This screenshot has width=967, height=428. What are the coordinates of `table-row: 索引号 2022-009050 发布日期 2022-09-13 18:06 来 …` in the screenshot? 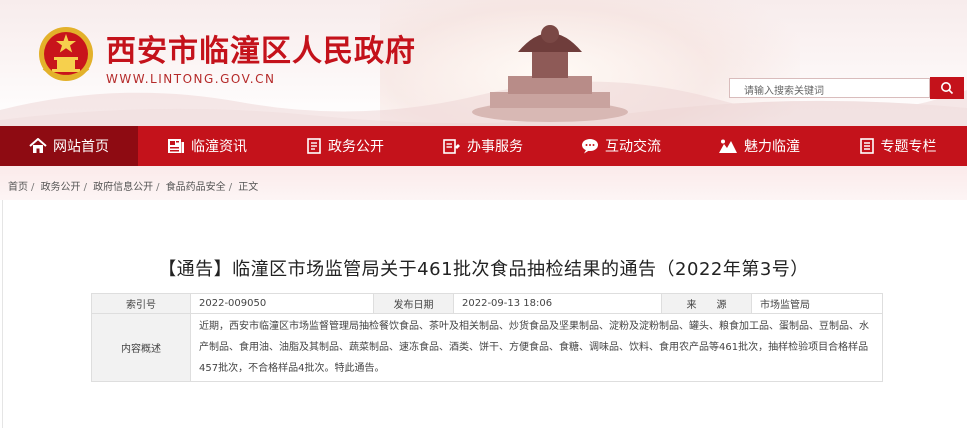 It's located at (487, 303).